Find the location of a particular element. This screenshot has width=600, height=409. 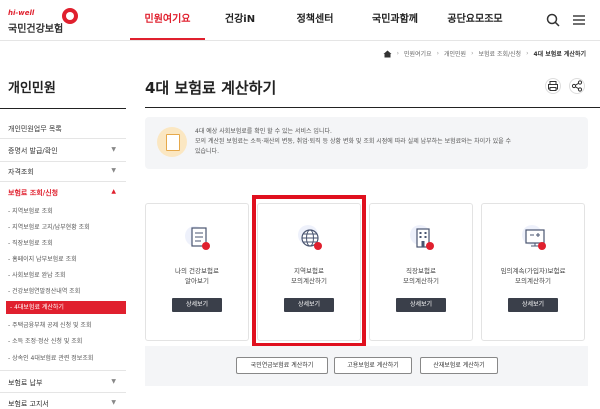

card-label-line: 알아보기 is located at coordinates (197, 281).